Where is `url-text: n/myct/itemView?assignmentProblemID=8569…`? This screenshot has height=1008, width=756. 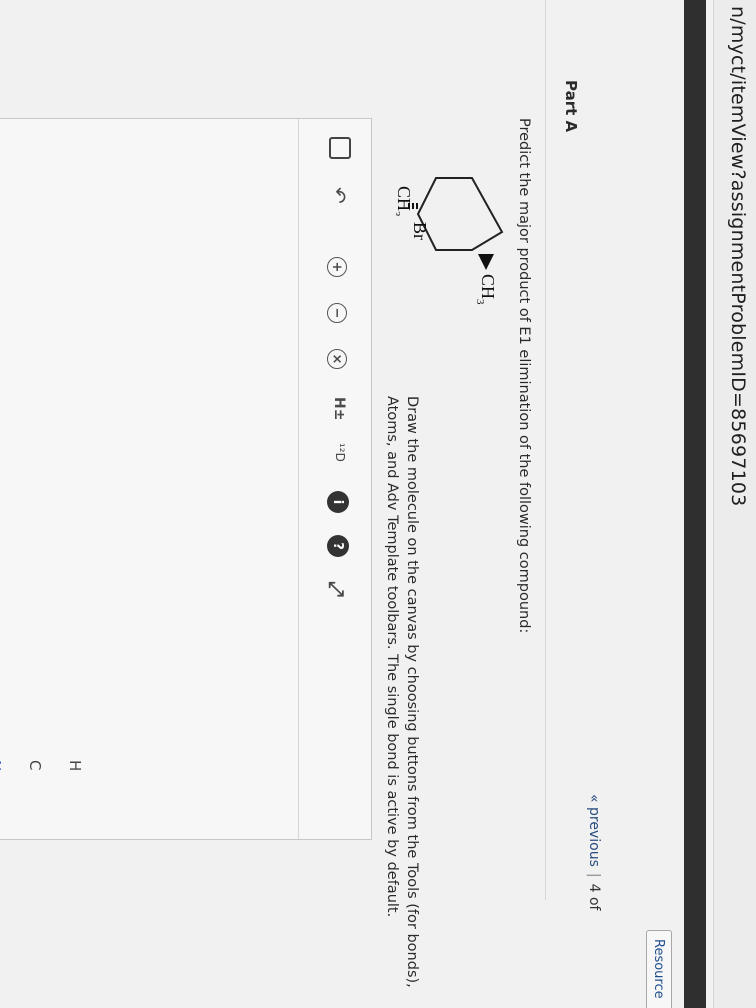 url-text: n/myct/itemView?assignmentProblemID=8569… is located at coordinates (738, 256).